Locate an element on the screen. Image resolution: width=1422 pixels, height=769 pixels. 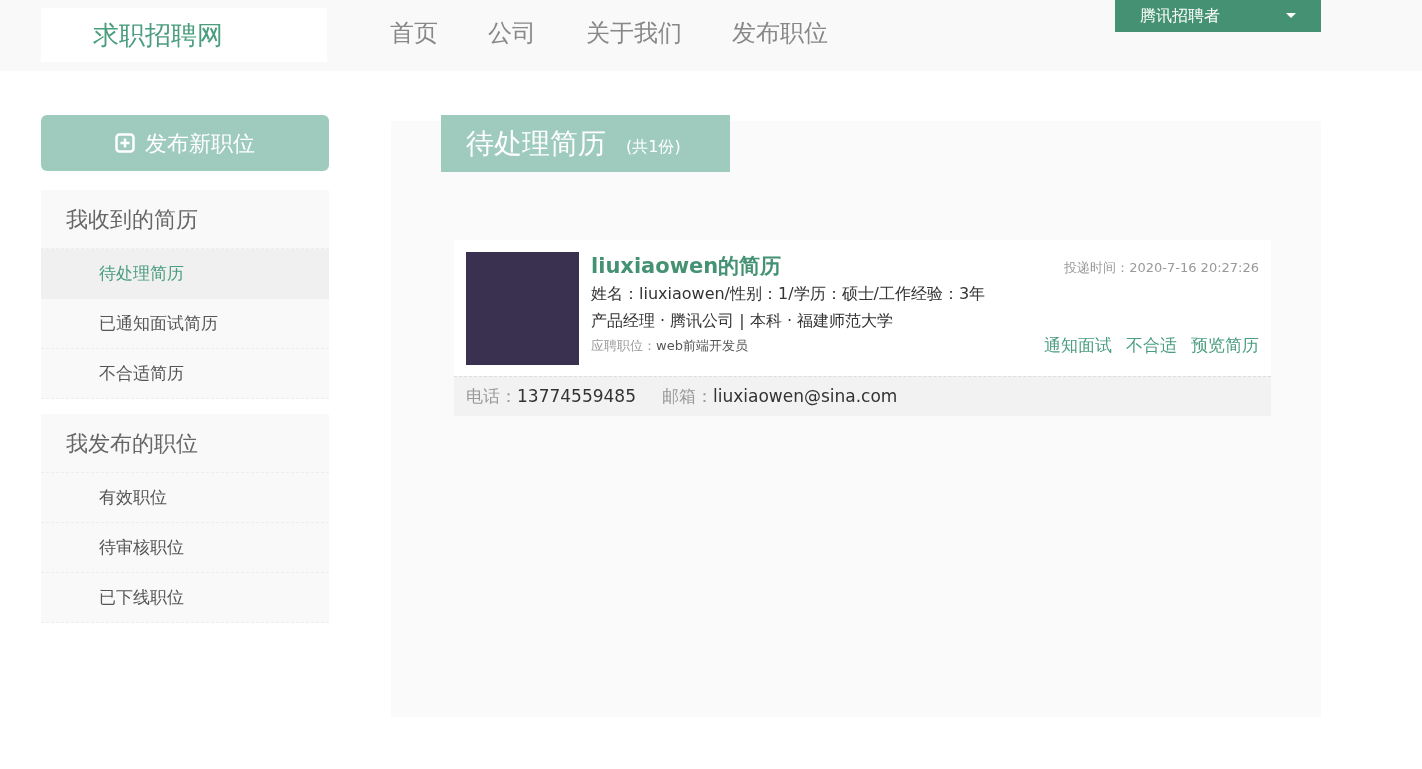
post-job-button: 发布新职位 is located at coordinates (185, 143).